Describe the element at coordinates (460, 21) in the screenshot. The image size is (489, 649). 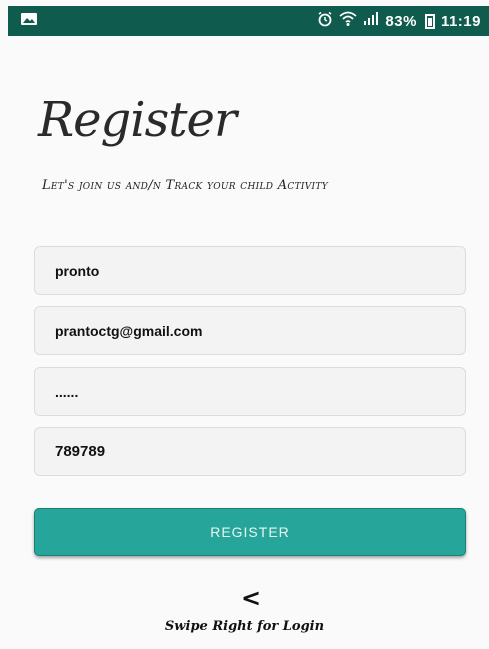
I see `clock: 11:19` at that location.